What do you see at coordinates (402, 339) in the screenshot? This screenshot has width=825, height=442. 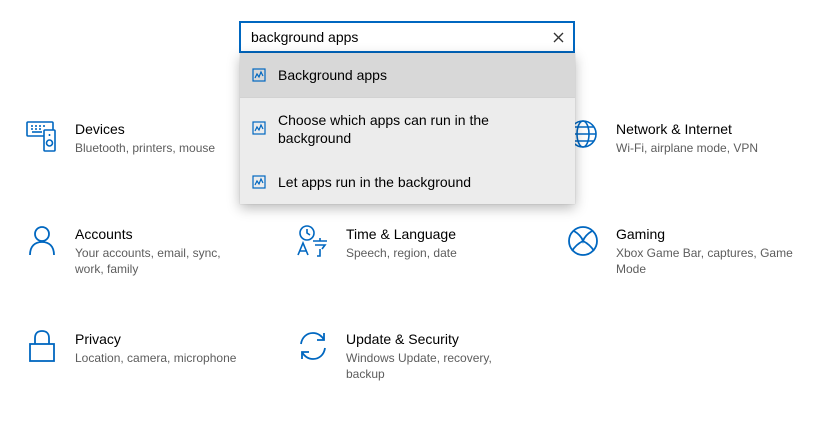 I see `category-title: Update & Security` at bounding box center [402, 339].